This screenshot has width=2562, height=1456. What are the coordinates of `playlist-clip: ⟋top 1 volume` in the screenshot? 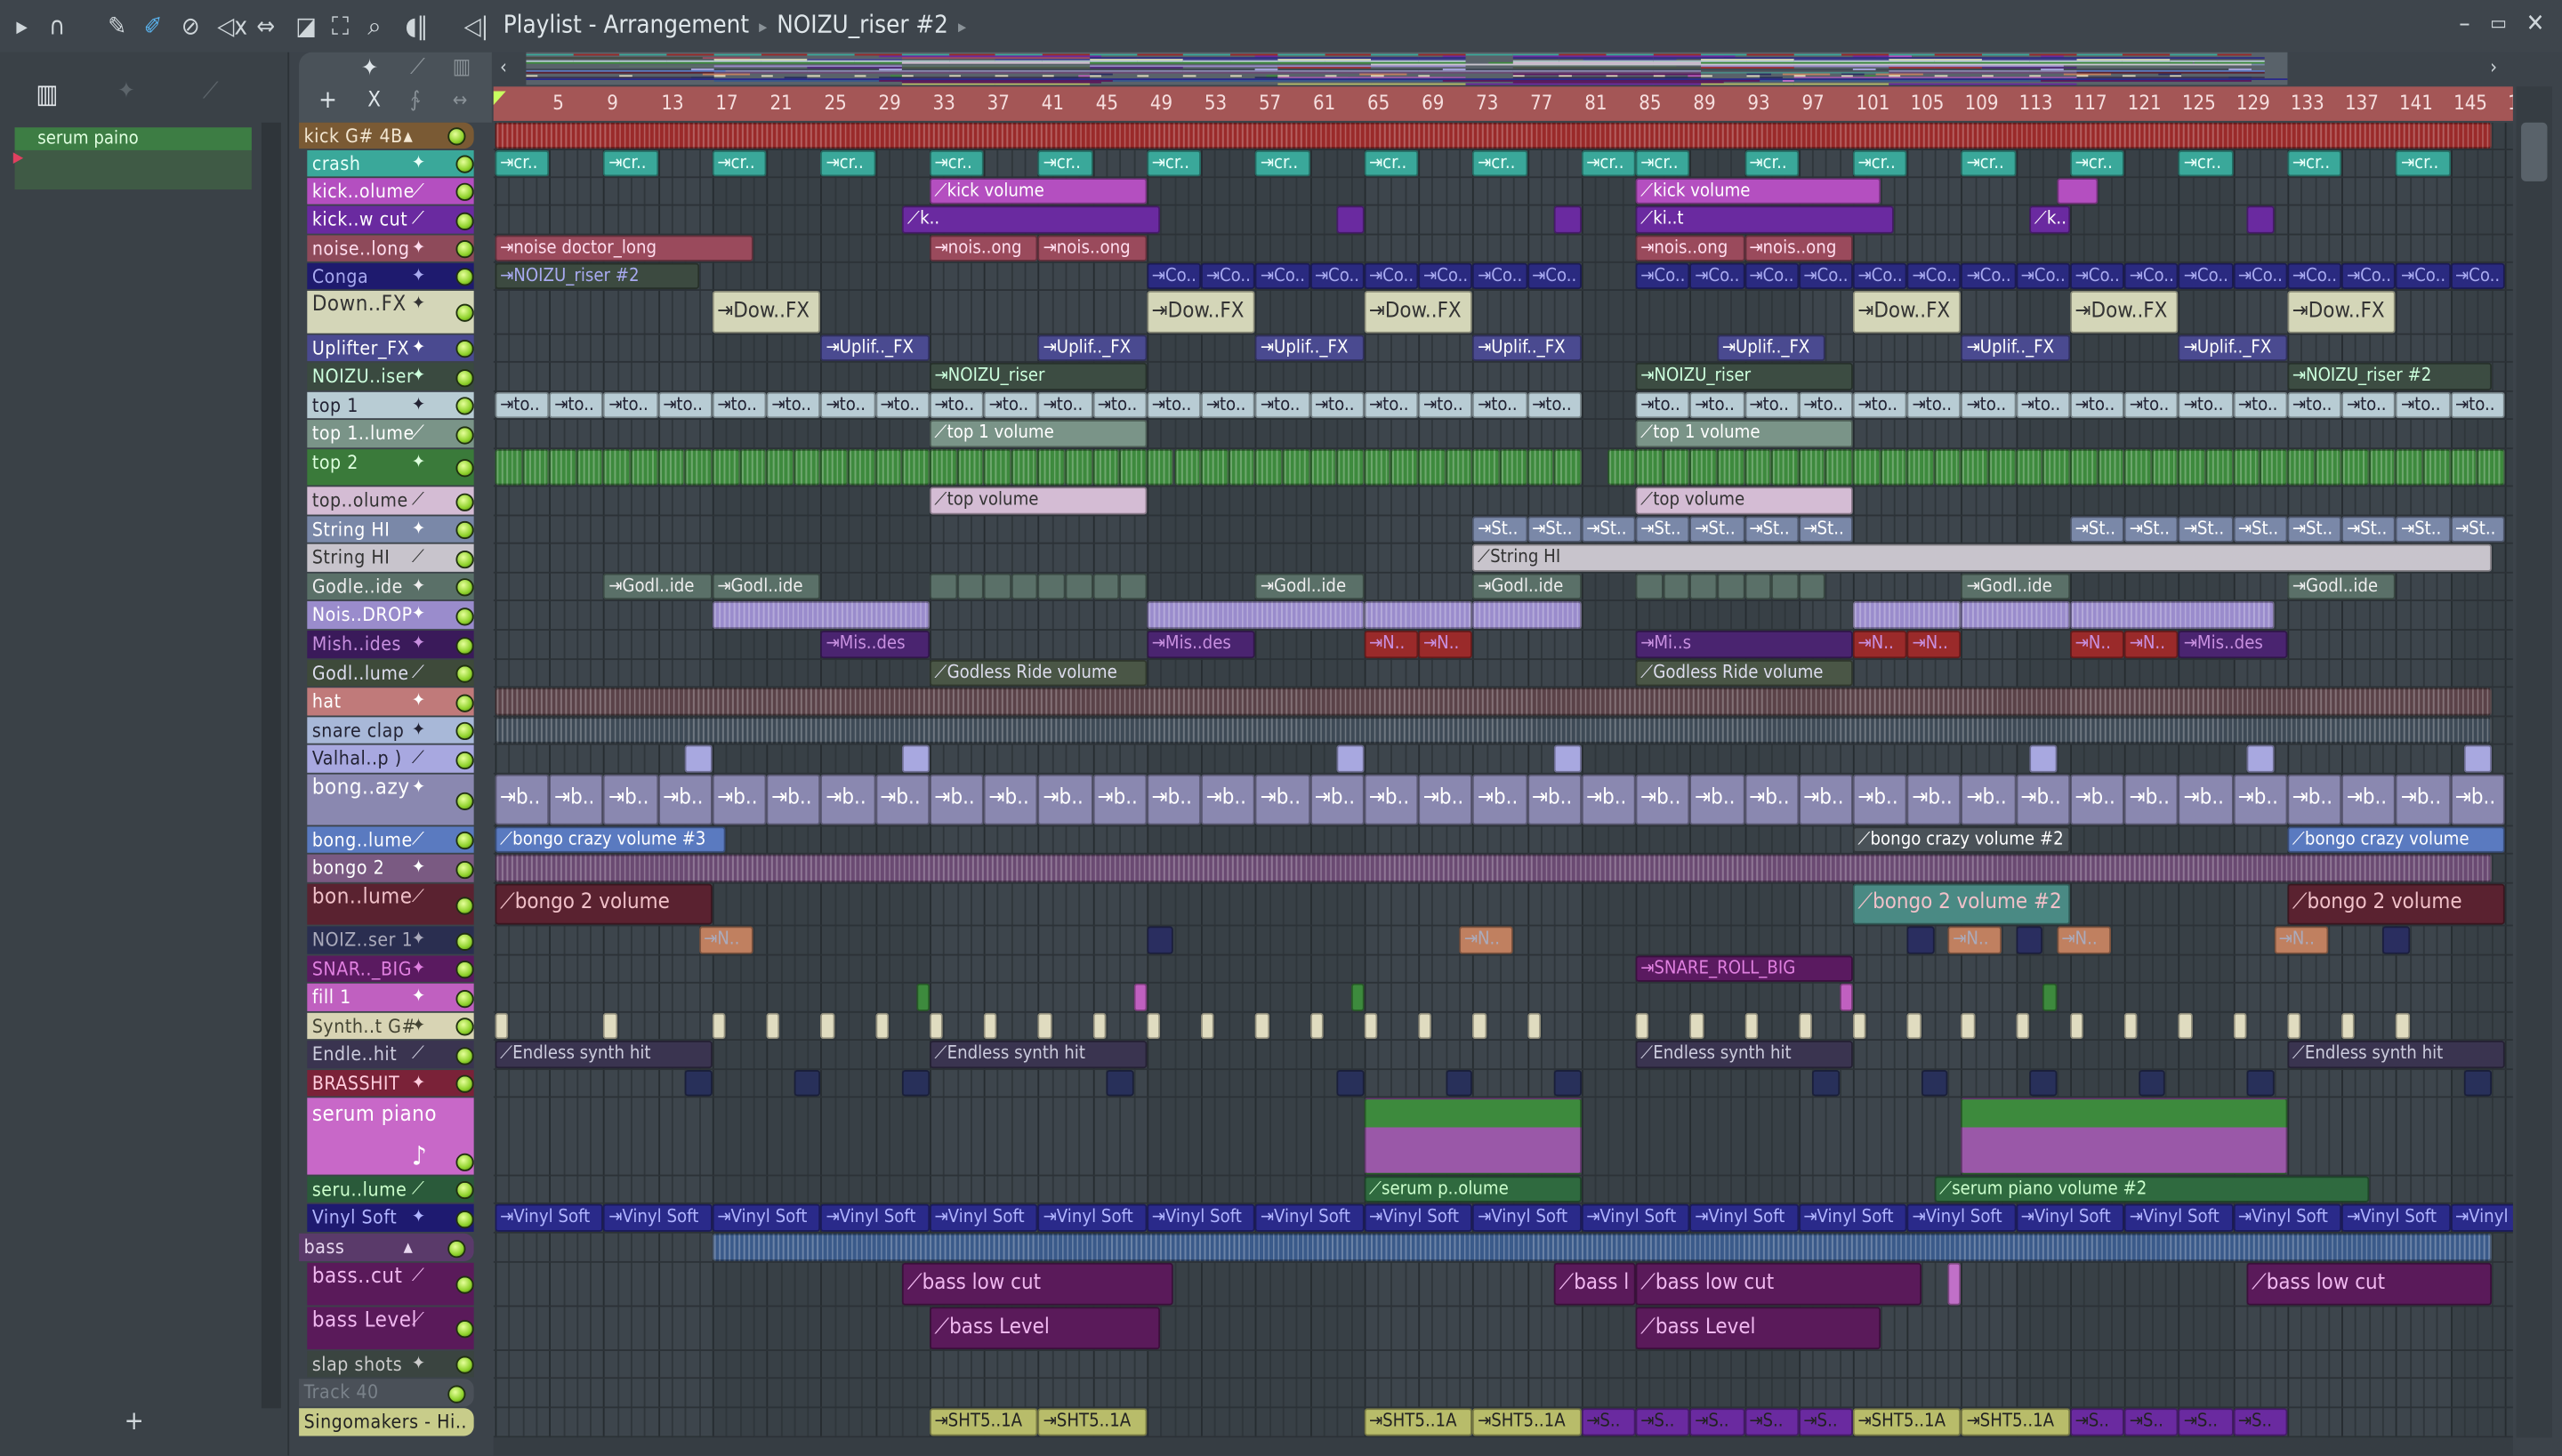 It's located at (1744, 434).